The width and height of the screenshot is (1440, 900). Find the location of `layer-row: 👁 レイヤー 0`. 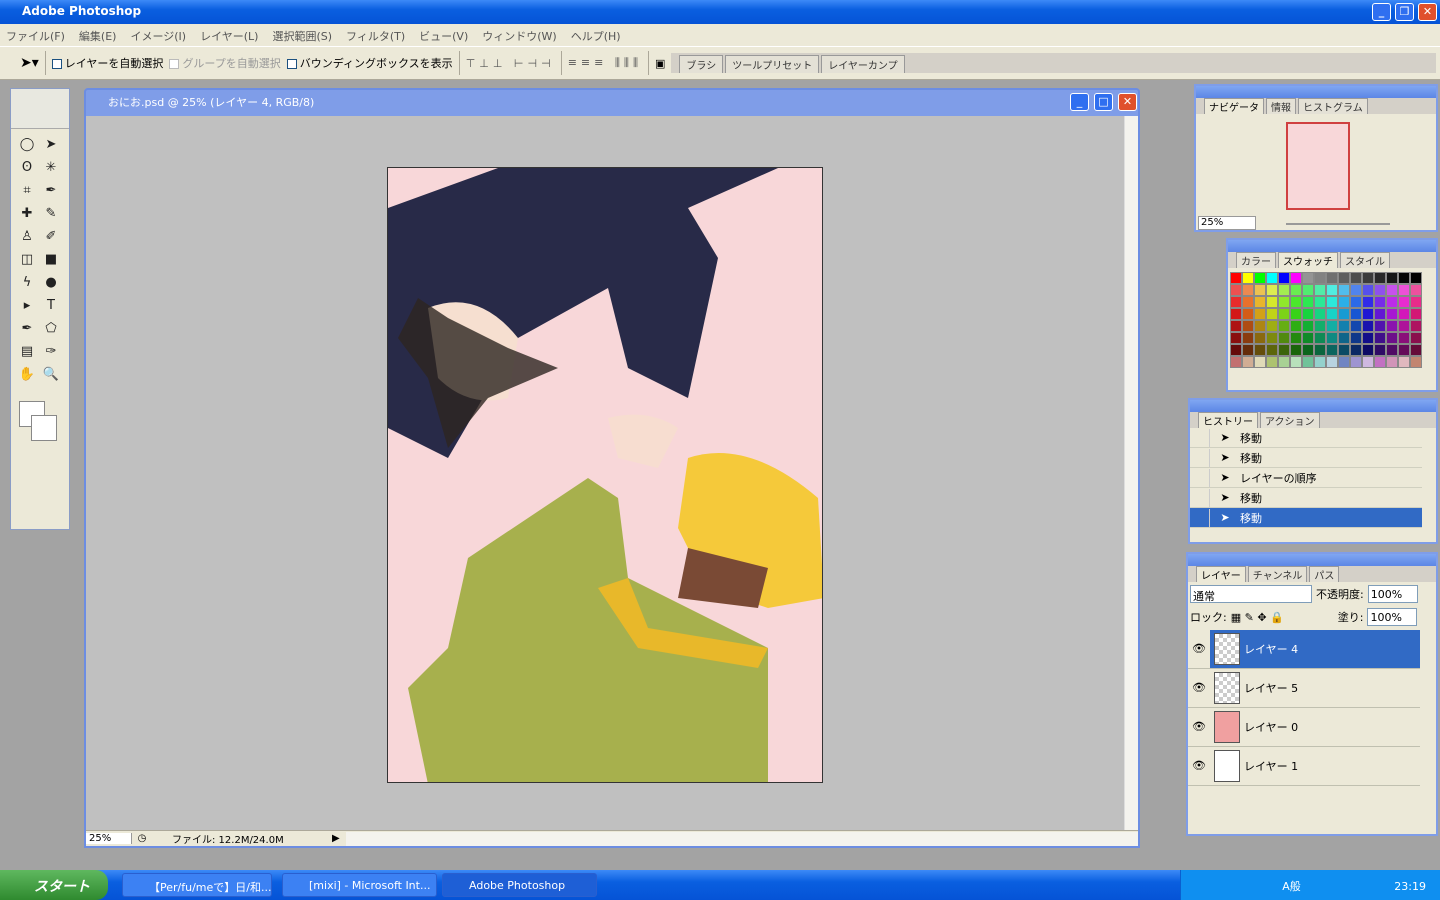

layer-row: 👁 レイヤー 0 is located at coordinates (1304, 727).